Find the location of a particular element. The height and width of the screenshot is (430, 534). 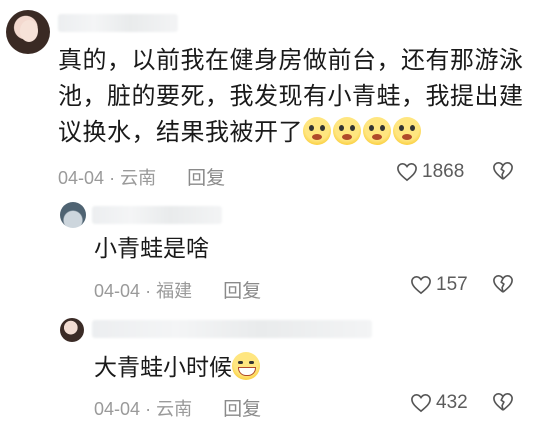

comment-text-line: 议换水，结果我被开了 is located at coordinates (293, 132).